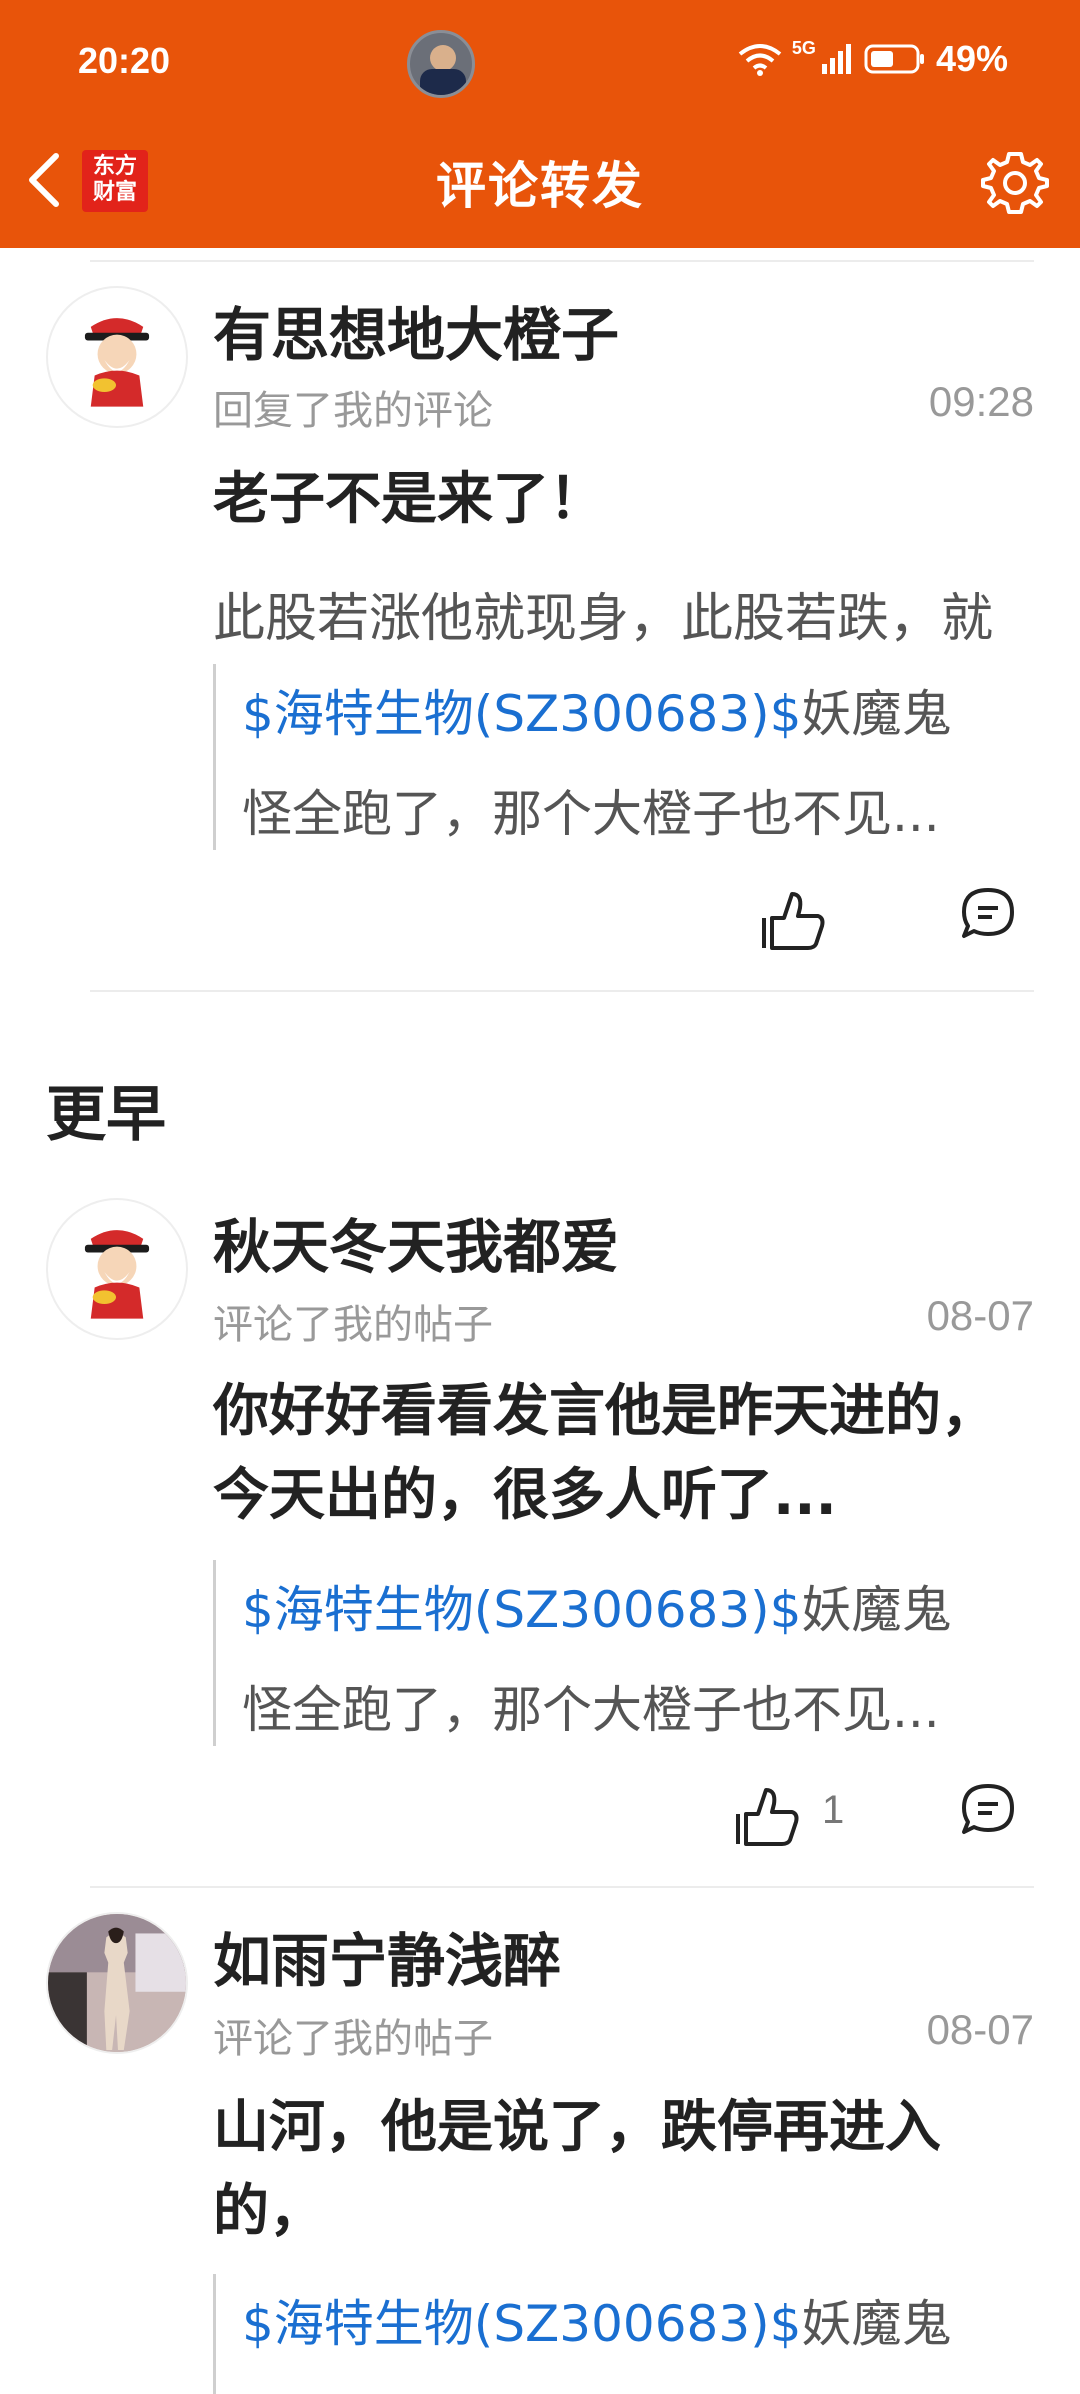 The image size is (1080, 2394). Describe the element at coordinates (124, 60) in the screenshot. I see `status-time: 20:20` at that location.